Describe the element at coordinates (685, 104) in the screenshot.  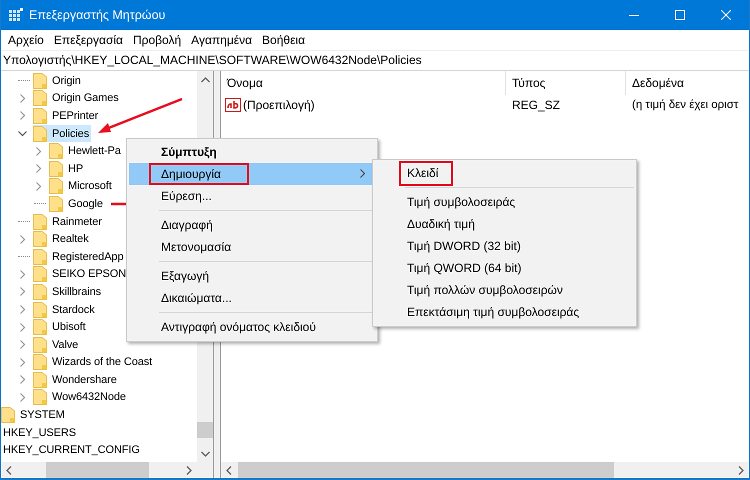
I see `table-cell-text: (η τιμή δεν έχει οριστ` at that location.